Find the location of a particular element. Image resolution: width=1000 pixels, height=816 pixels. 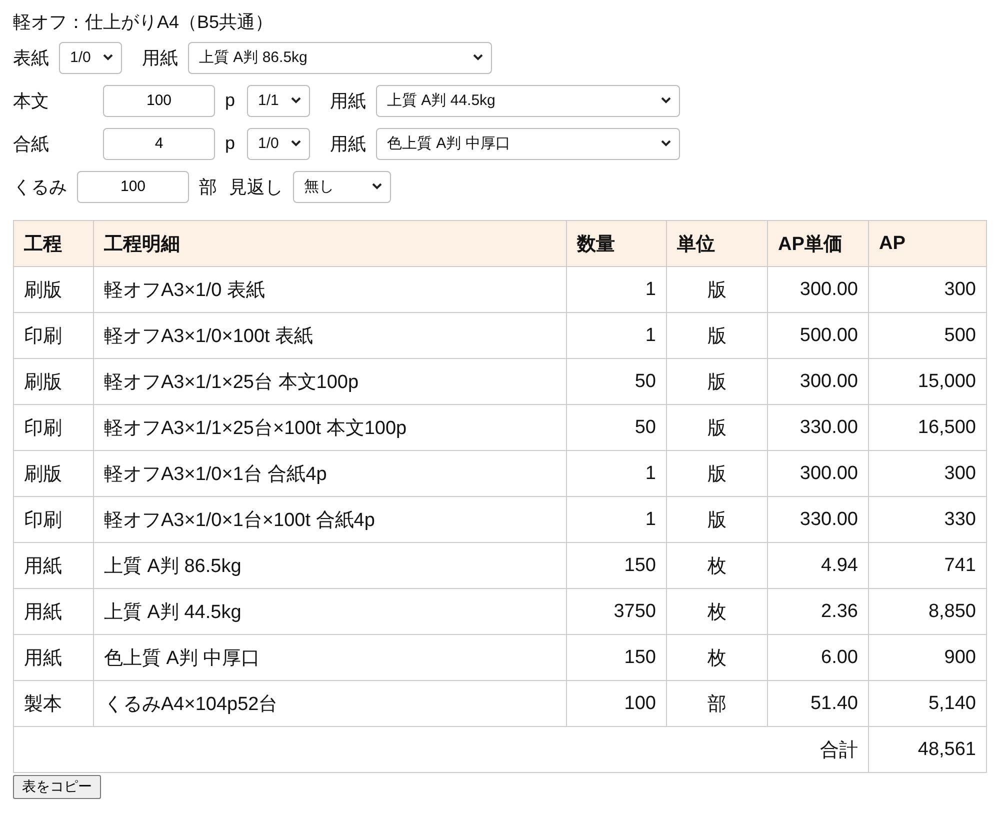

table-cell: 軽オフA3×1/0×100t 表紙 is located at coordinates (330, 335).